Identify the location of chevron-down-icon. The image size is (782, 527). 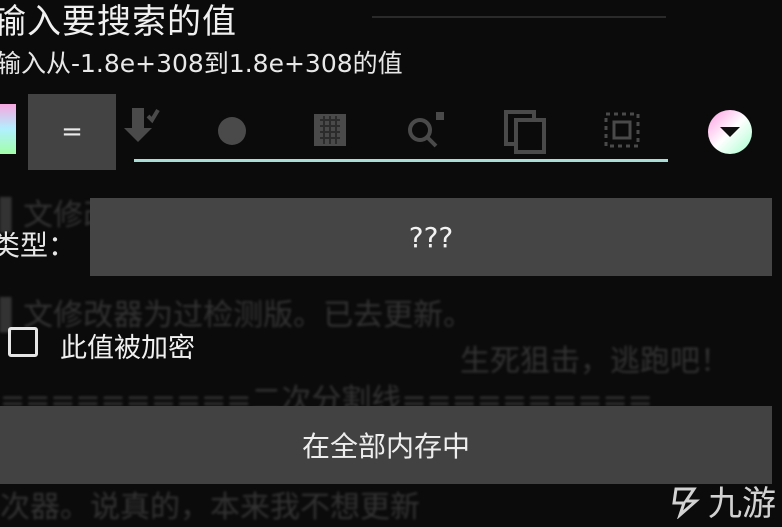
(730, 132).